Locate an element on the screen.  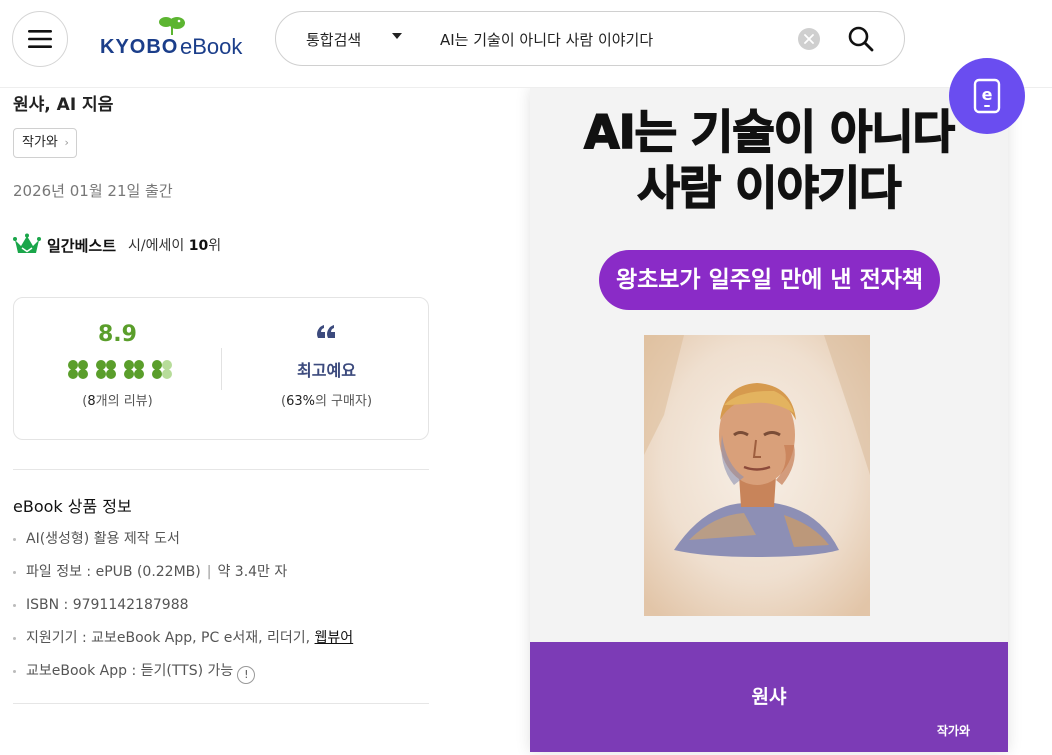
cover-title-line1: AI는 기술이 아니다 is located at coordinates (769, 132).